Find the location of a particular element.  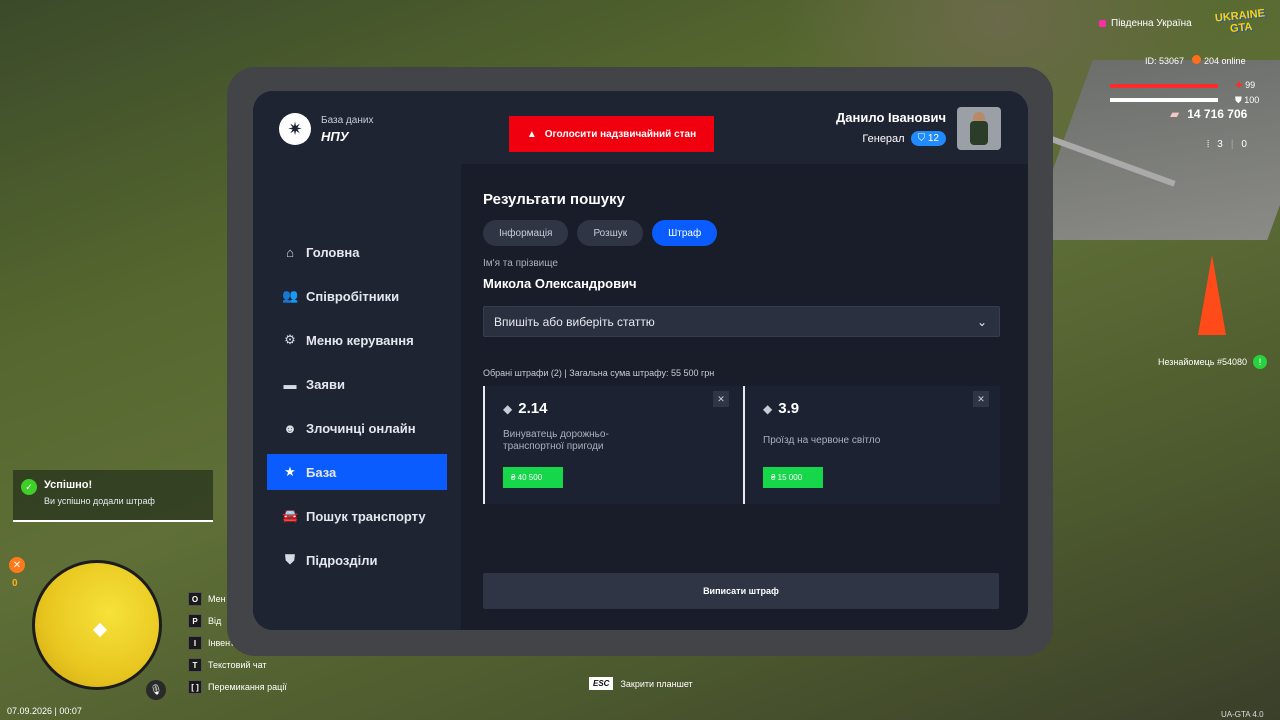

toast-title: Успішно! is located at coordinates (68, 485).